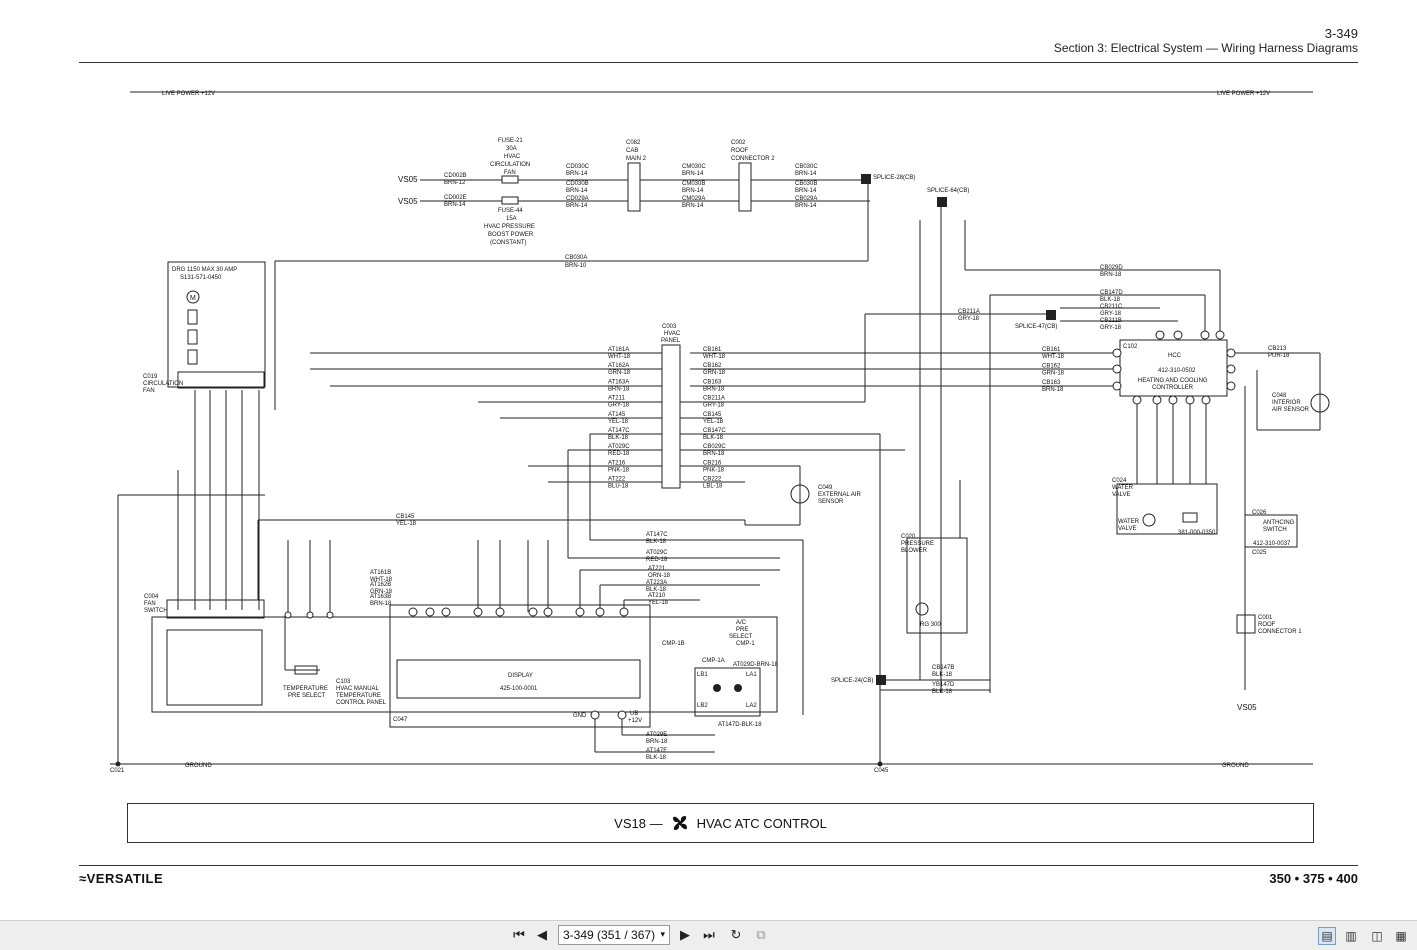  What do you see at coordinates (713, 418) in the screenshot?
I see `c003-right-wire-label: CB145 YEL-18` at bounding box center [713, 418].